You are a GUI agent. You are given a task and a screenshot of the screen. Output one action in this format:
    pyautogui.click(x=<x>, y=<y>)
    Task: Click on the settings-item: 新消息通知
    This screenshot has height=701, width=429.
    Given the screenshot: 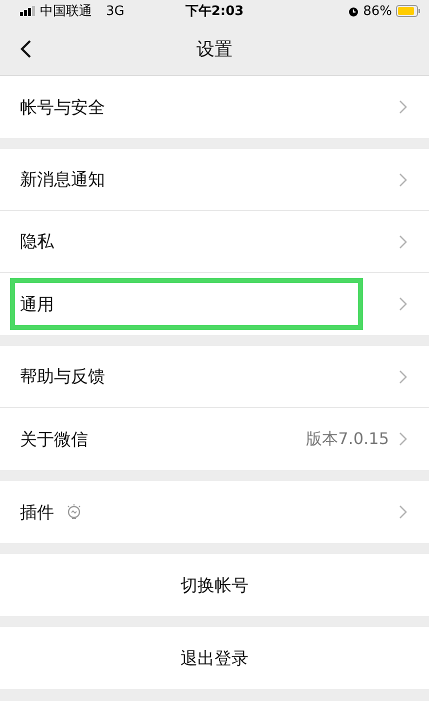 What is the action you would take?
    pyautogui.click(x=214, y=180)
    